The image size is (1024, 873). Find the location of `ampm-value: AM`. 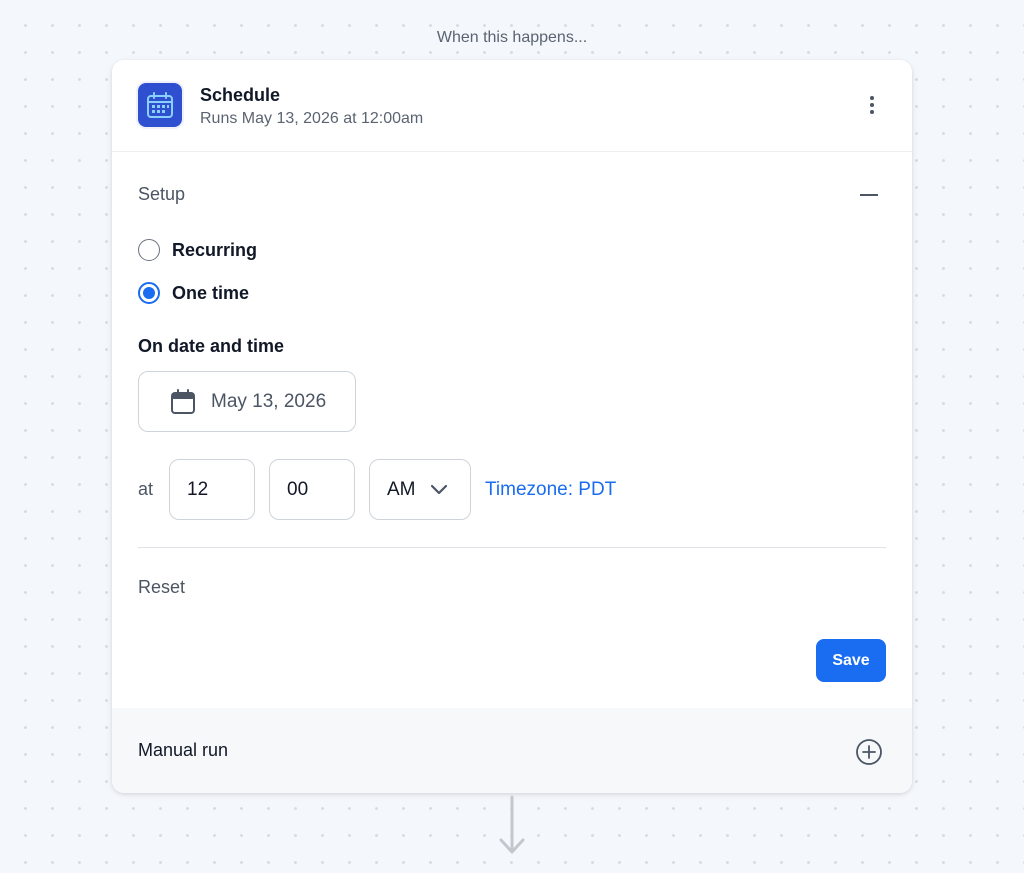

ampm-value: AM is located at coordinates (401, 489).